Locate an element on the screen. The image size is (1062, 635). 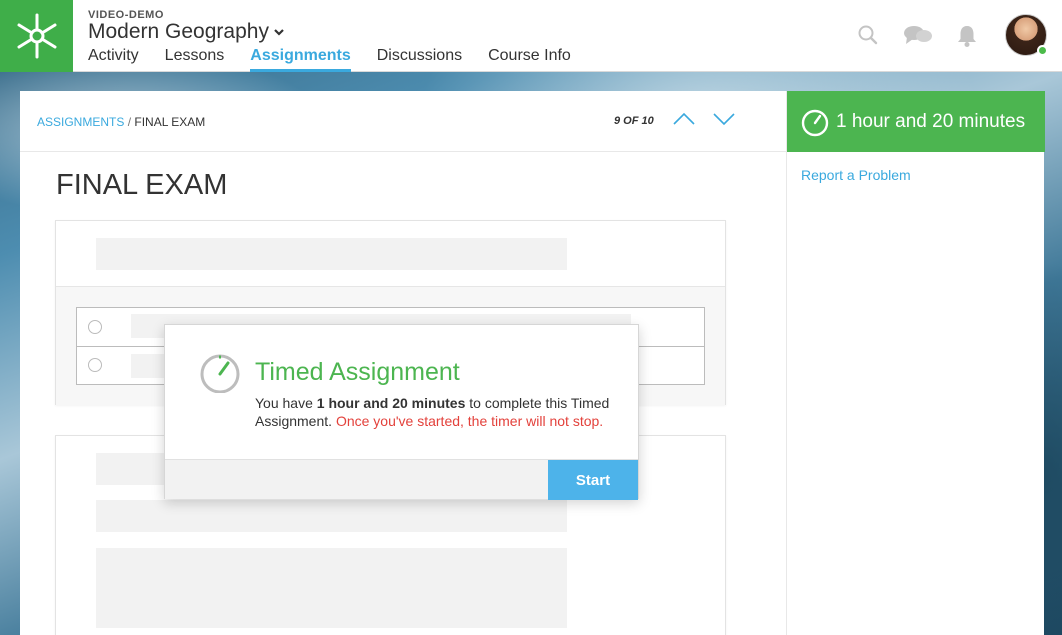
course-title-dropdown: Modern Geography is located at coordinates (186, 32).